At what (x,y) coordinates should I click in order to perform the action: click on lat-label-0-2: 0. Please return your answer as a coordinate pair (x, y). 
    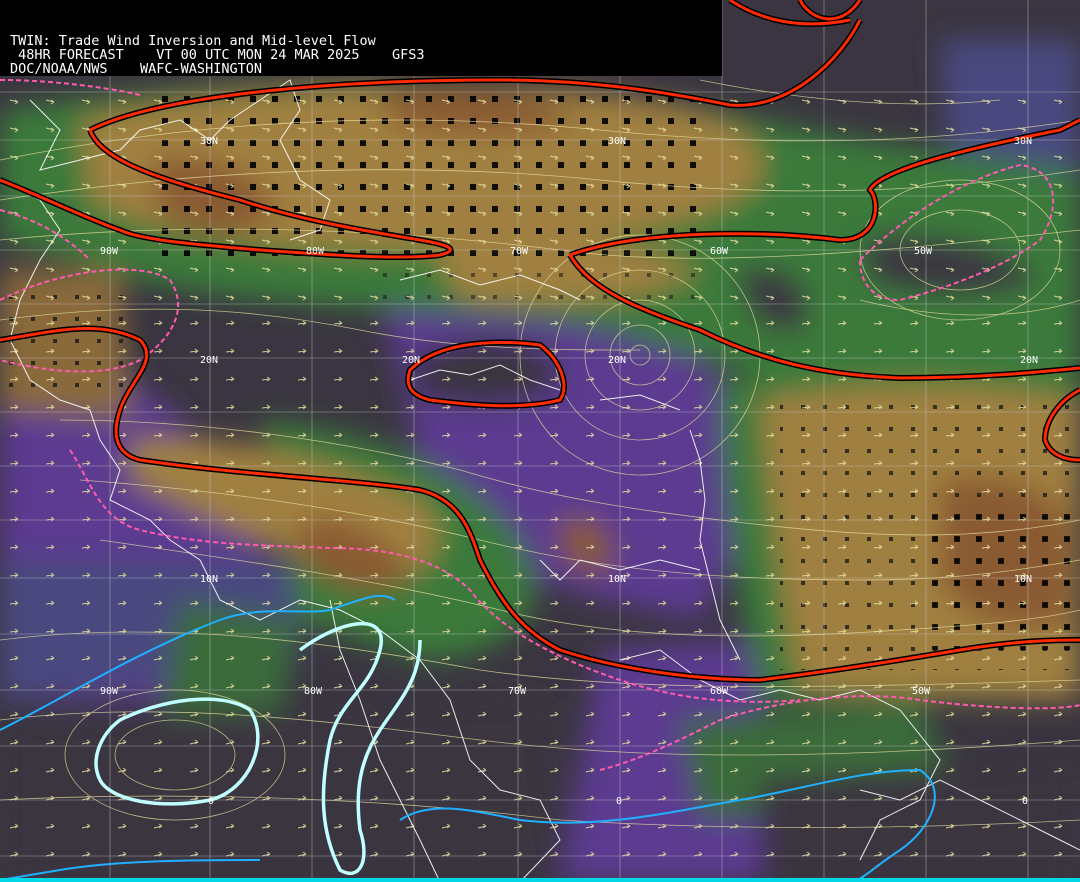
    Looking at the image, I should click on (619, 801).